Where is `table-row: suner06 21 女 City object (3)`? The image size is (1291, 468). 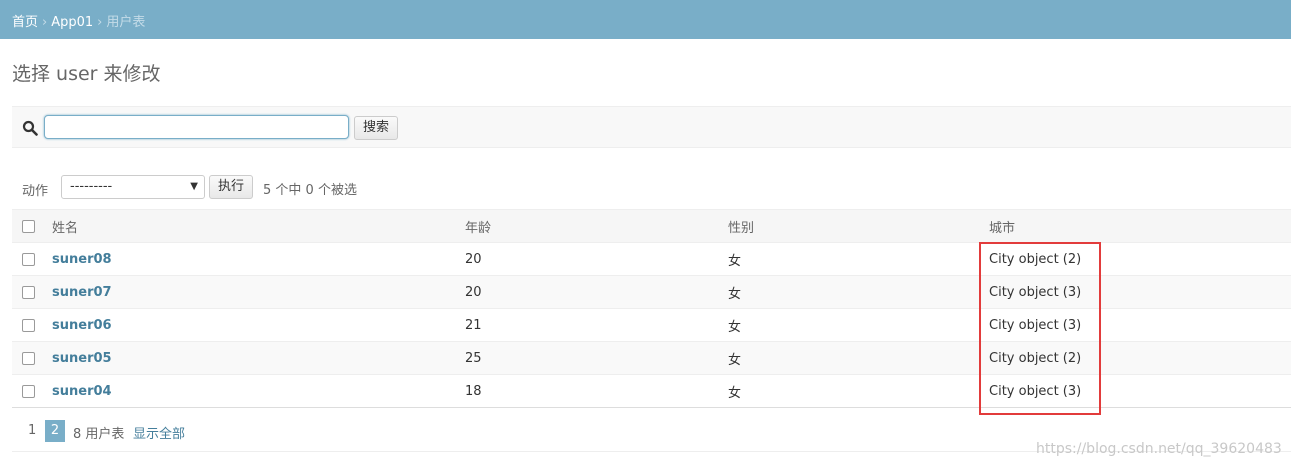 table-row: suner06 21 女 City object (3) is located at coordinates (651, 325).